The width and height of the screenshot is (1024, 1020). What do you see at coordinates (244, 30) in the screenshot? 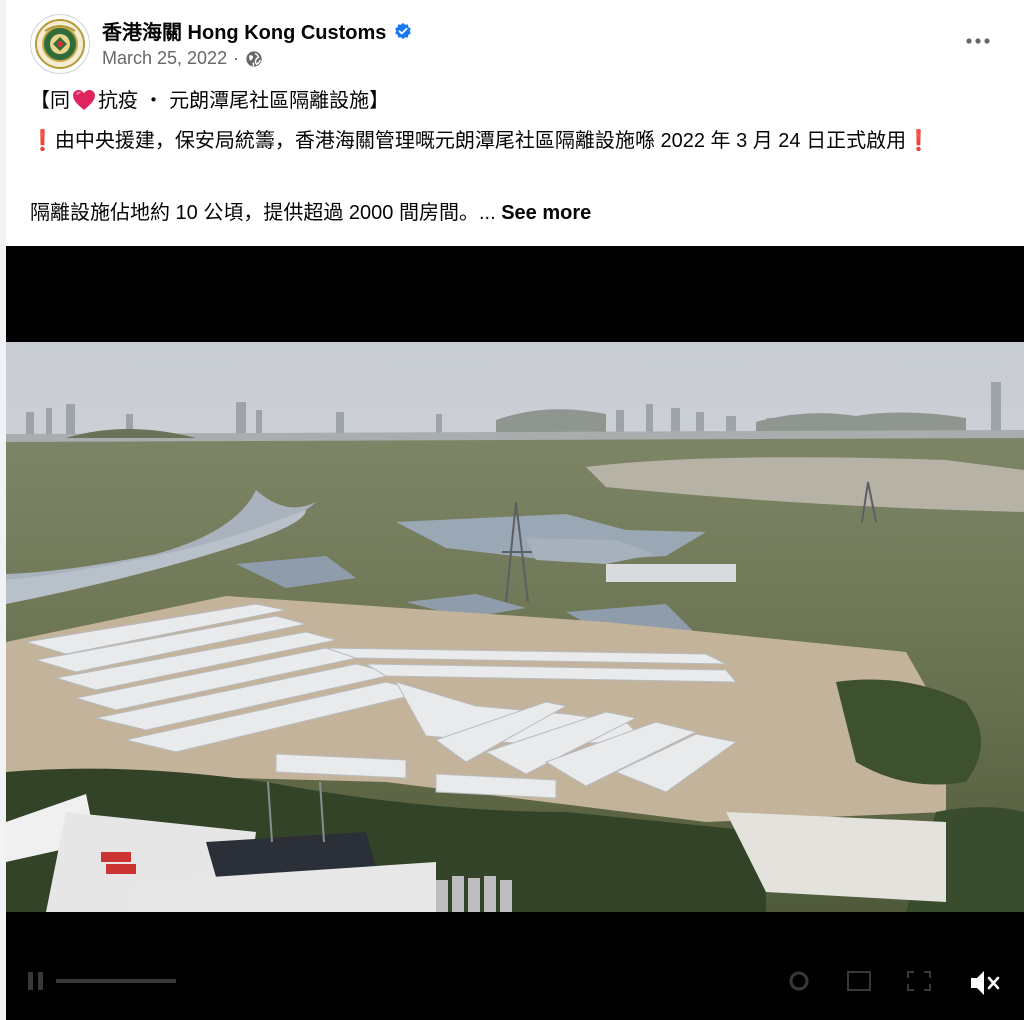
I see `page-name-link: 香港海關 Hong Kong Customs` at bounding box center [244, 30].